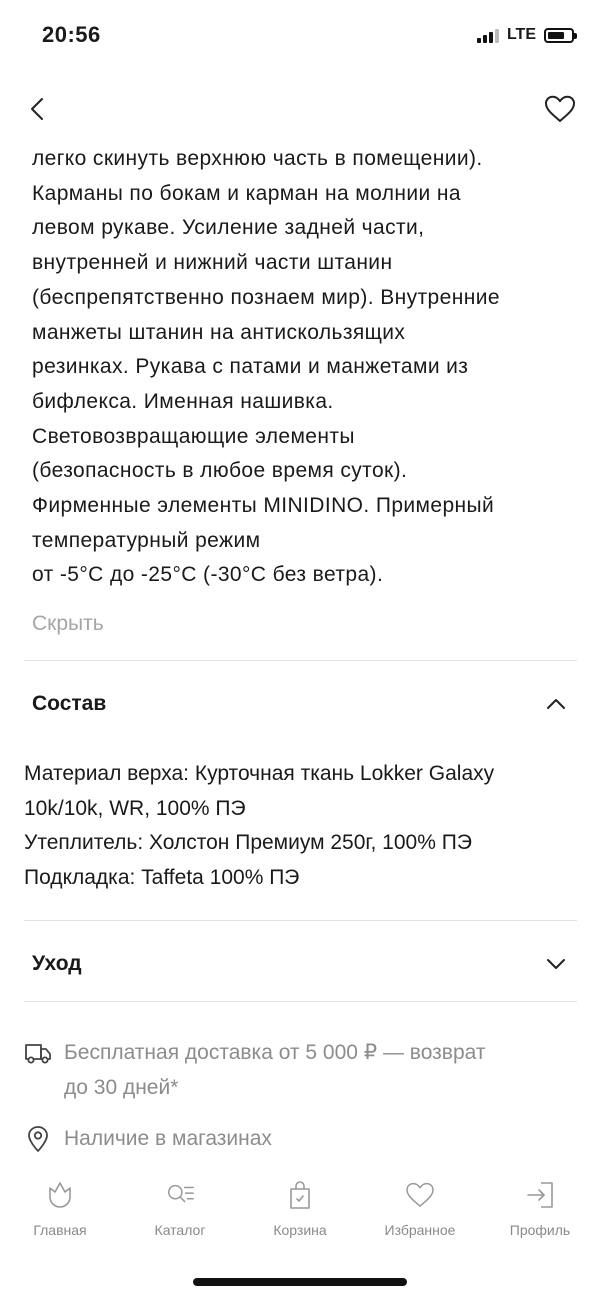  Describe the element at coordinates (300, 966) in the screenshot. I see `care-section-header: Уход` at that location.